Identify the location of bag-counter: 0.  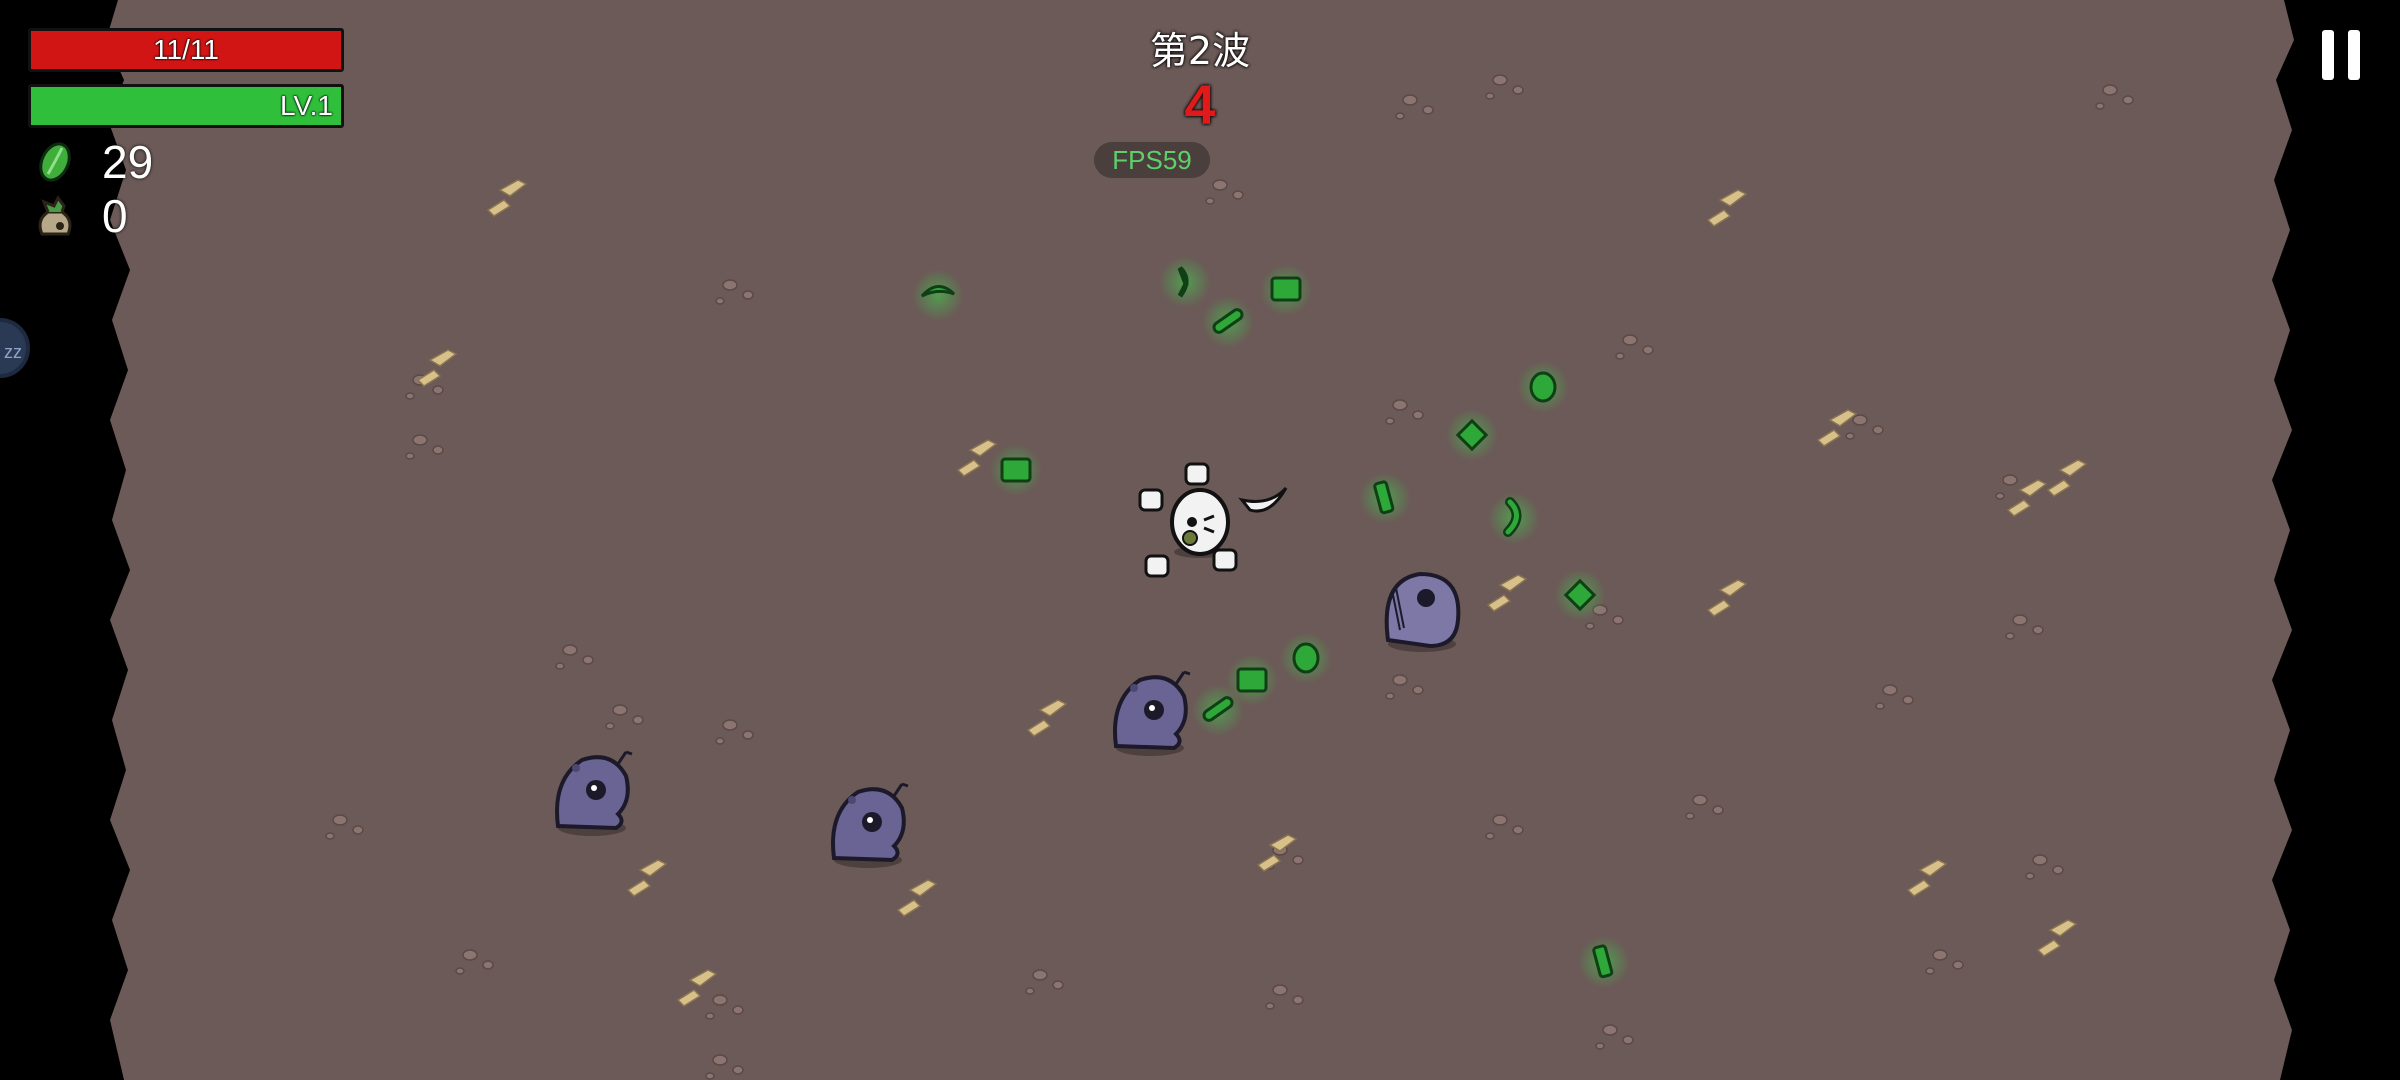
(81, 216).